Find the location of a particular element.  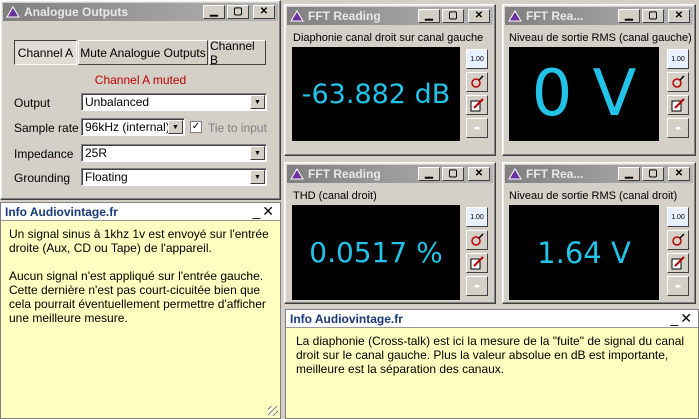

reading-label: Niveau de sortie RMS (canal droit) is located at coordinates (593, 196).